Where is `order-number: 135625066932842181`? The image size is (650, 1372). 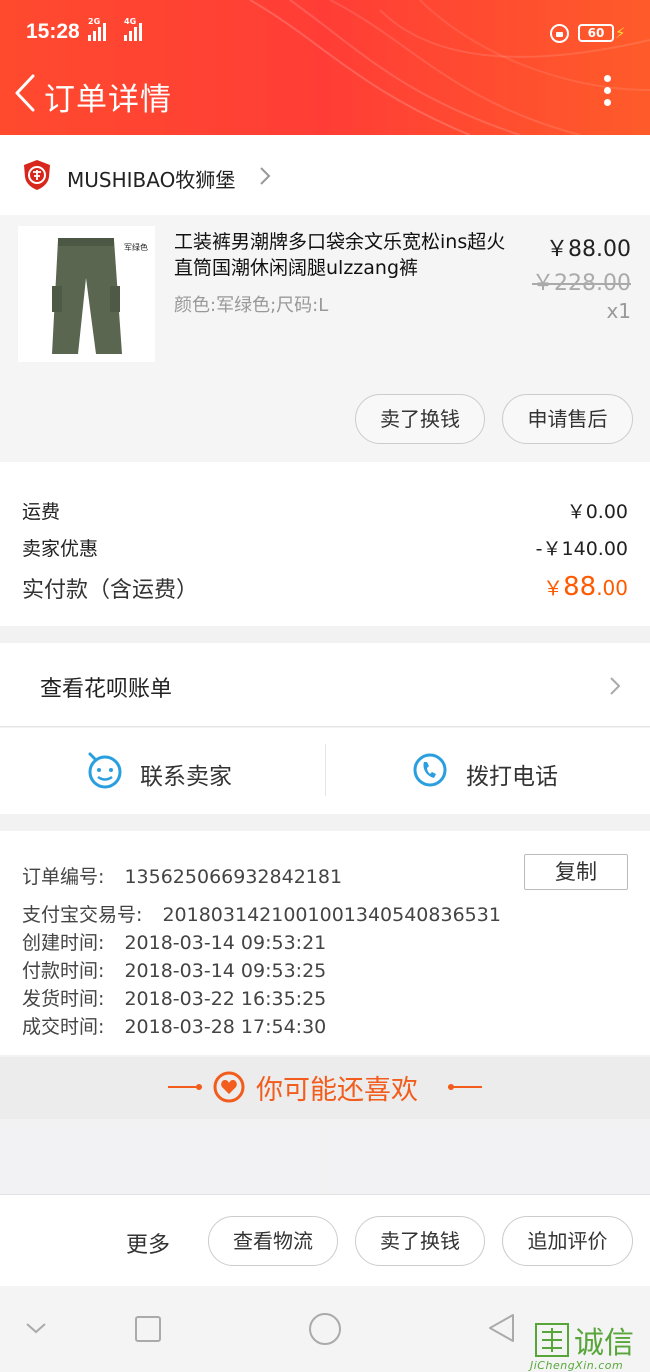
order-number: 135625066932842181 is located at coordinates (233, 877).